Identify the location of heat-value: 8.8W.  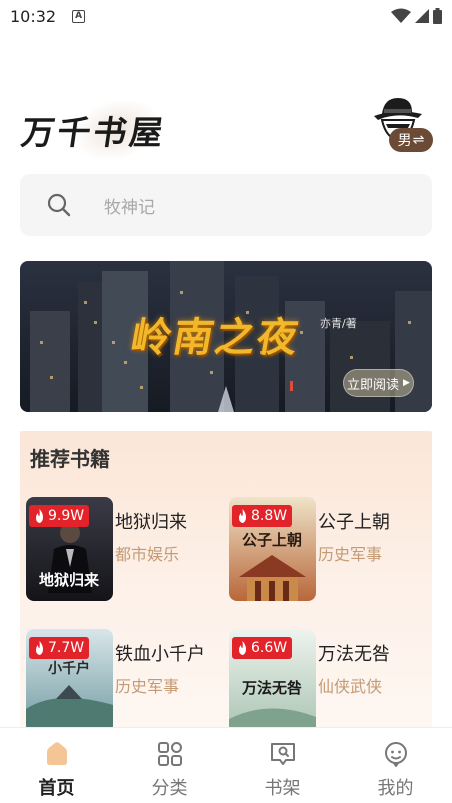
(269, 516).